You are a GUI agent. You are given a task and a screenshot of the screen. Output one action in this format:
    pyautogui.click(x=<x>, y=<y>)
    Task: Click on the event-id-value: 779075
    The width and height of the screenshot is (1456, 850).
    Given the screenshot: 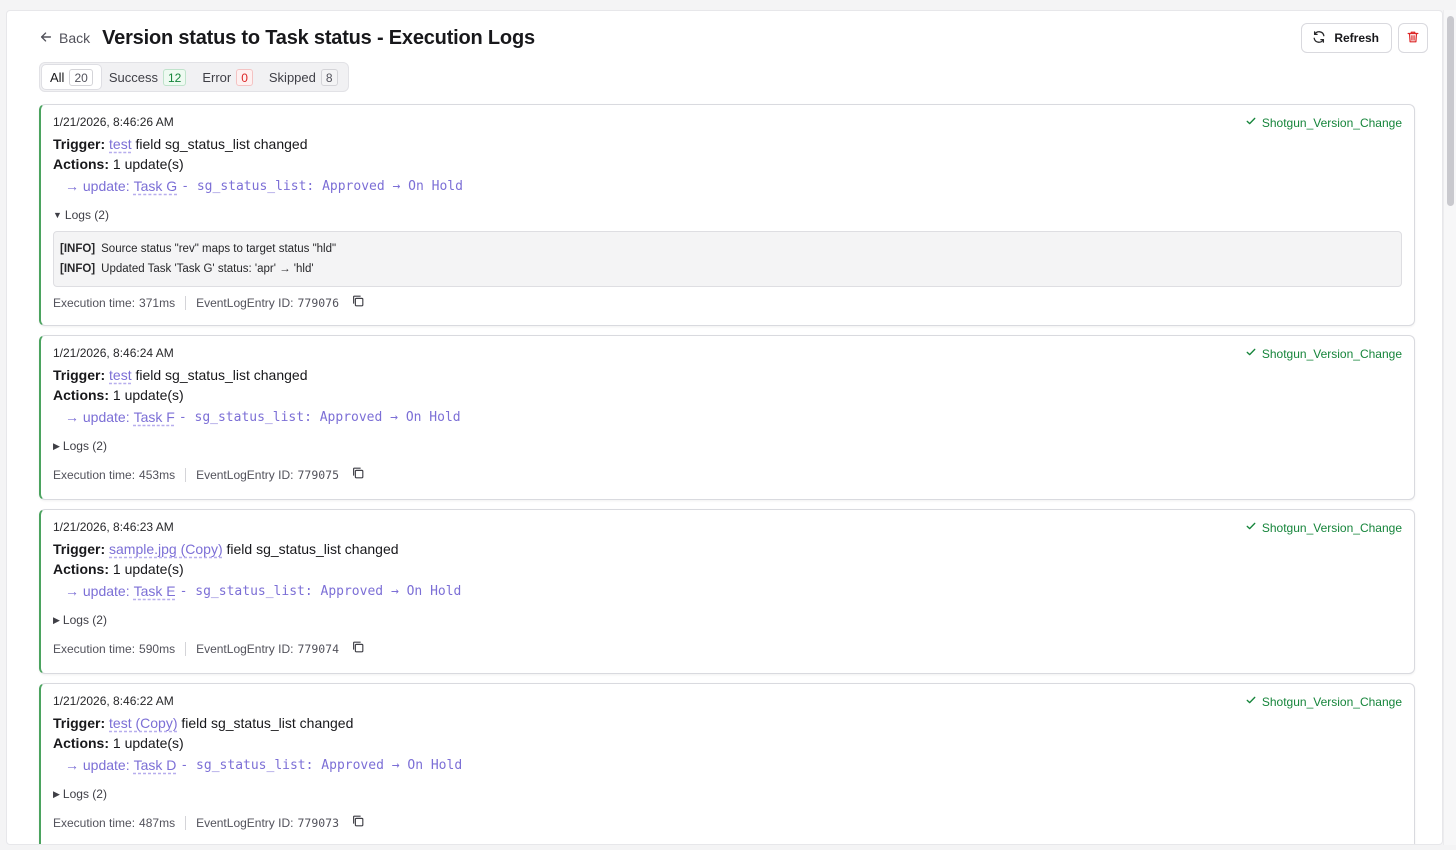 What is the action you would take?
    pyautogui.click(x=318, y=474)
    